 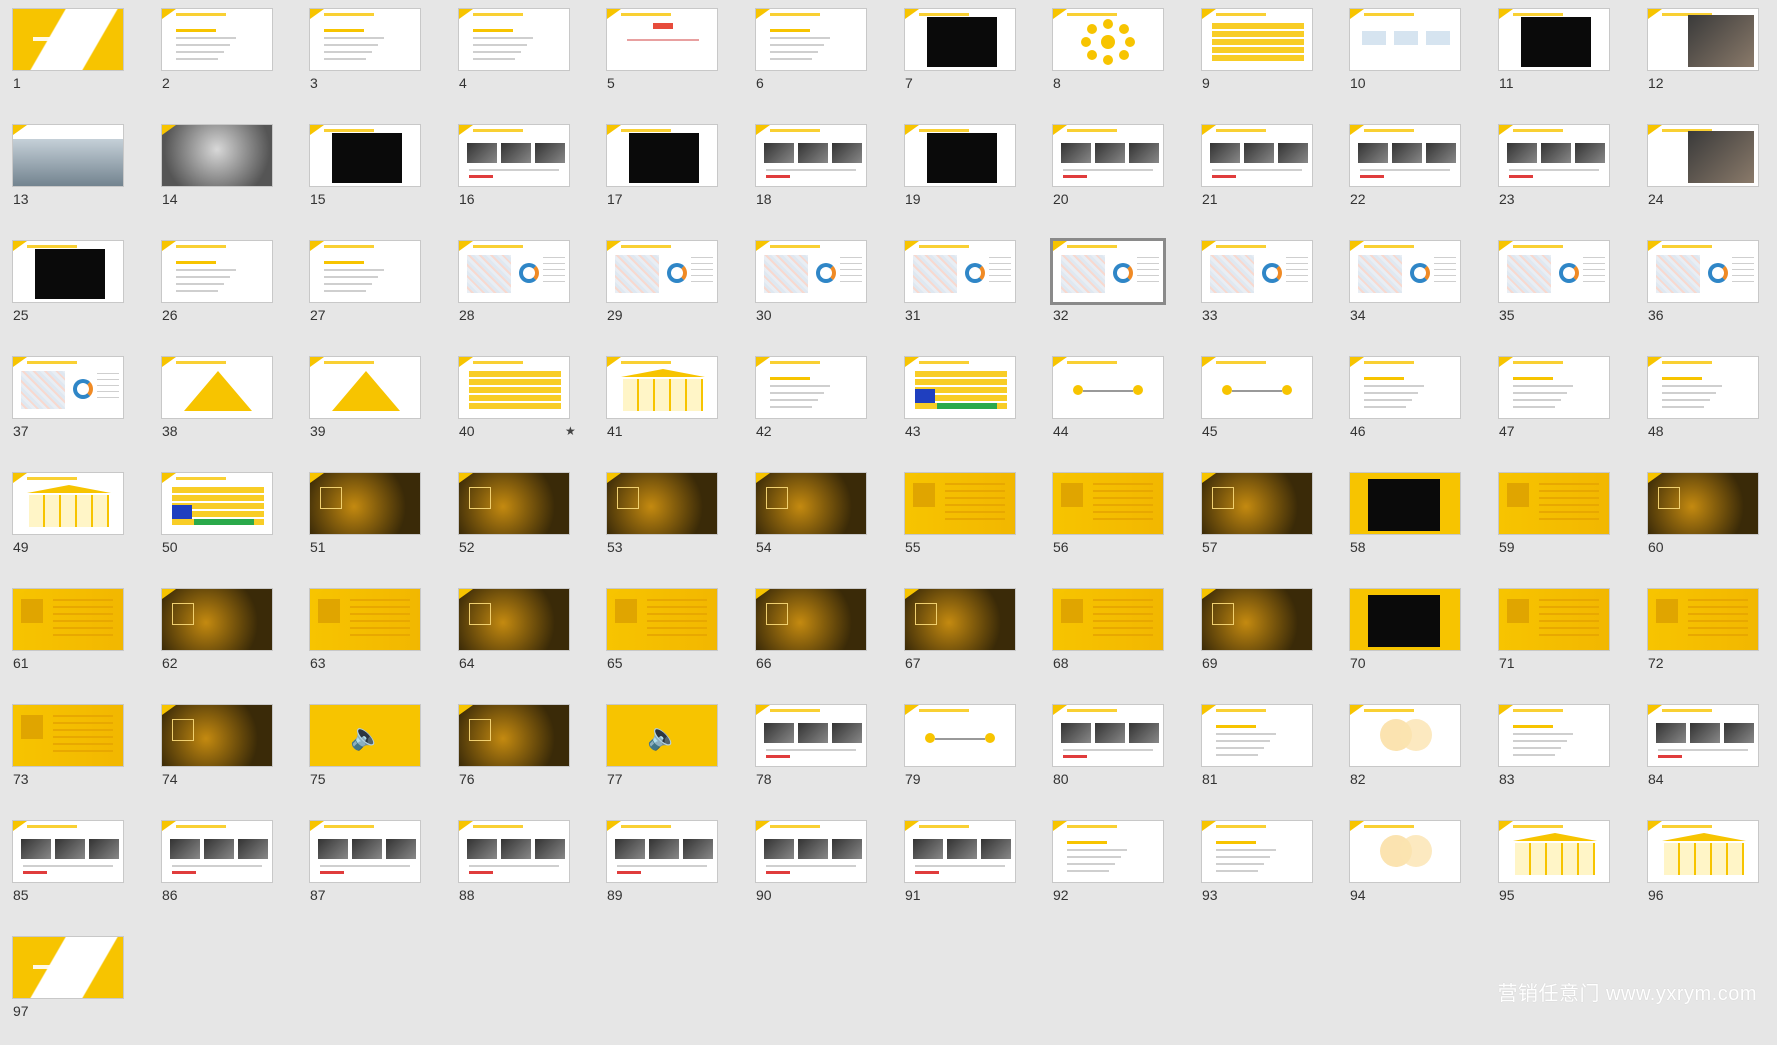 I want to click on slide-thumbnail: 71, so click(x=1560, y=639).